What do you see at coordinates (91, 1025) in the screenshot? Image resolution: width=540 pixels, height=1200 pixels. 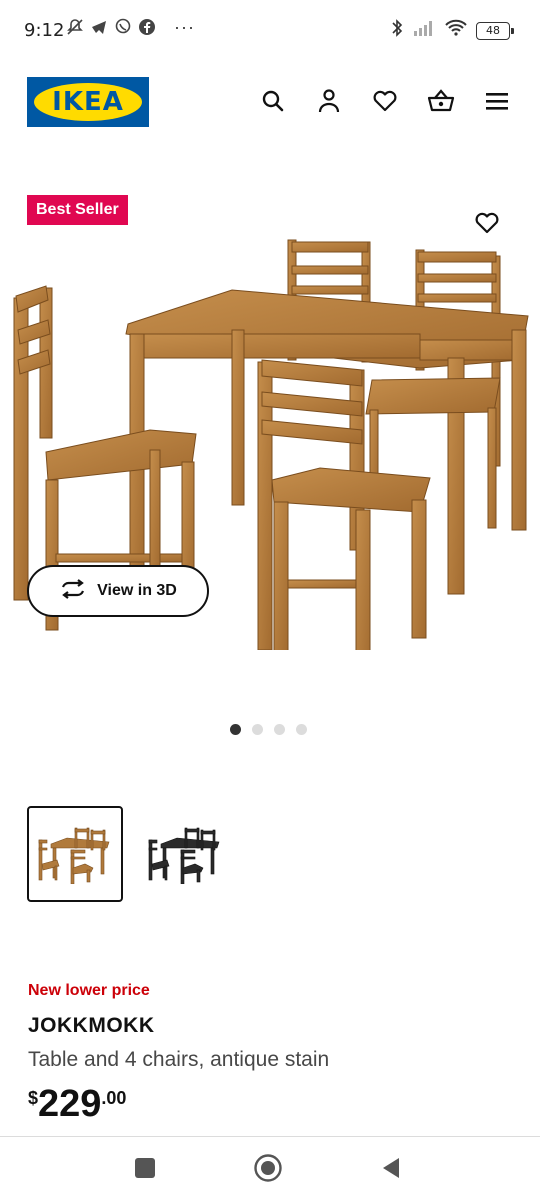 I see `product-name: JOKKMOKK` at bounding box center [91, 1025].